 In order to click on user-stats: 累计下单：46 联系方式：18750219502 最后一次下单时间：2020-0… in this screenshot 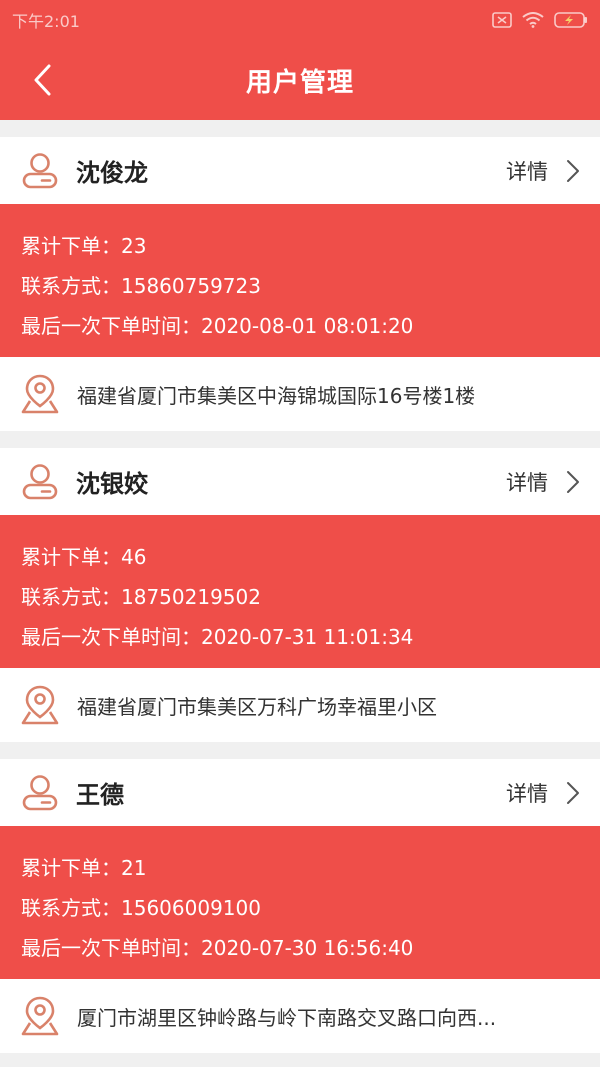, I will do `click(300, 591)`.